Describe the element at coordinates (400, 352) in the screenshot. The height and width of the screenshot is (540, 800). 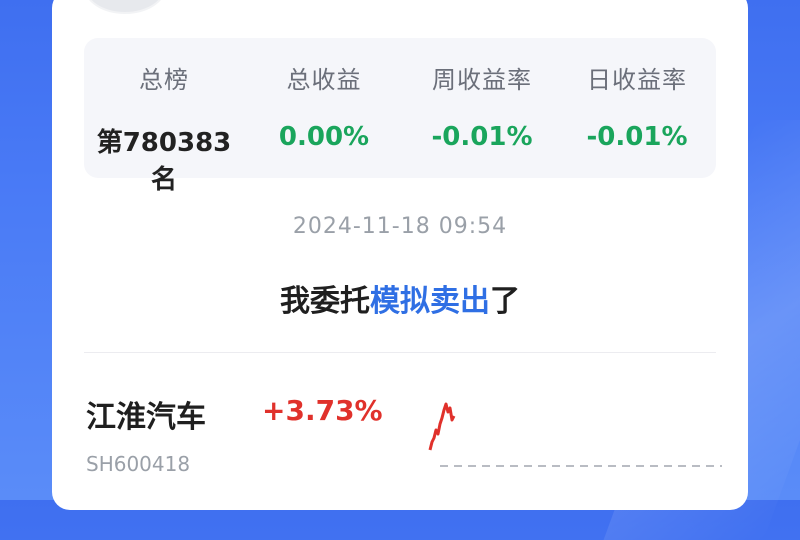
I see `divider` at that location.